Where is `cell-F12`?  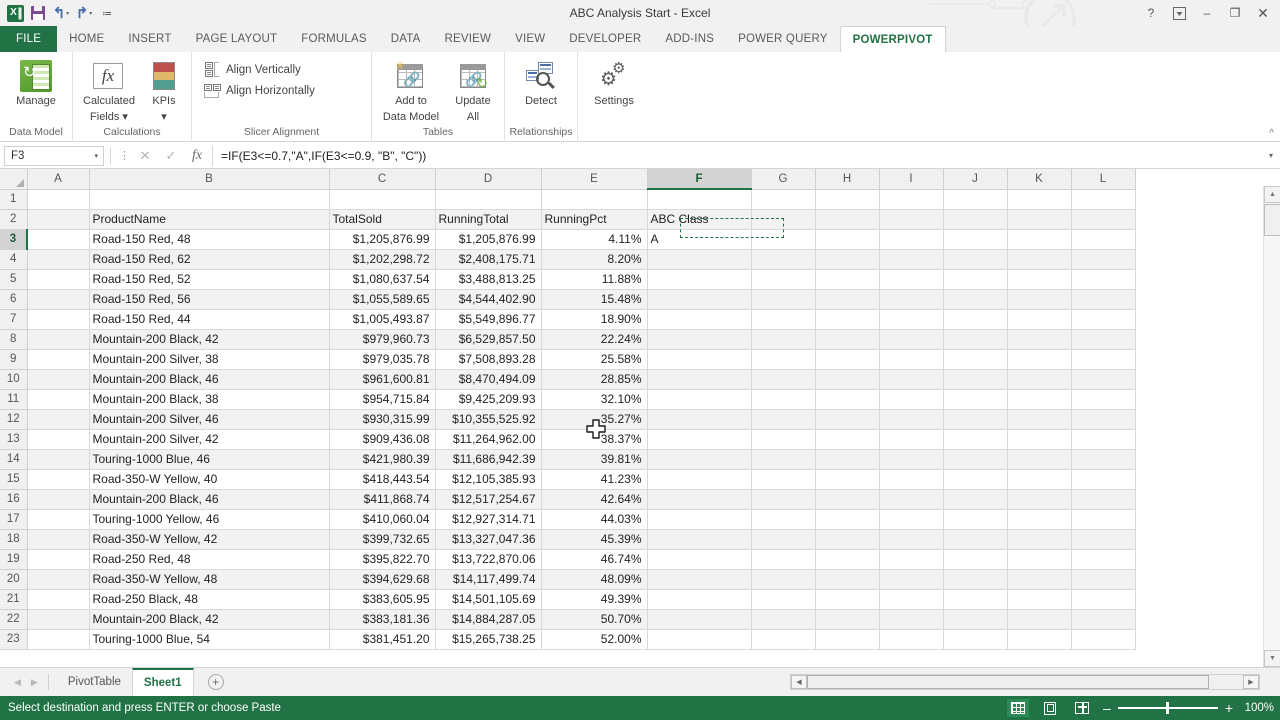
cell-F12 is located at coordinates (699, 419).